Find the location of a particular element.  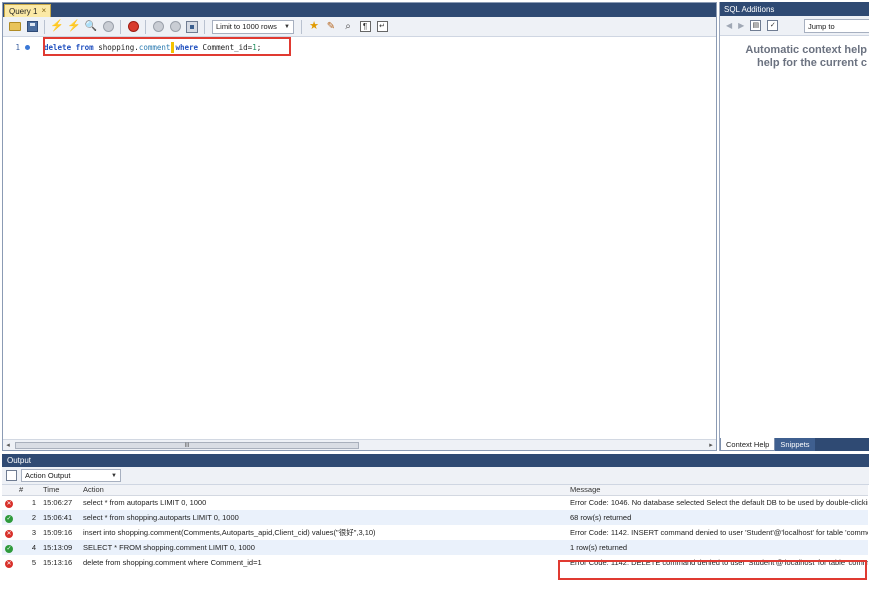

execute-all-button: ⚡ is located at coordinates (57, 27).